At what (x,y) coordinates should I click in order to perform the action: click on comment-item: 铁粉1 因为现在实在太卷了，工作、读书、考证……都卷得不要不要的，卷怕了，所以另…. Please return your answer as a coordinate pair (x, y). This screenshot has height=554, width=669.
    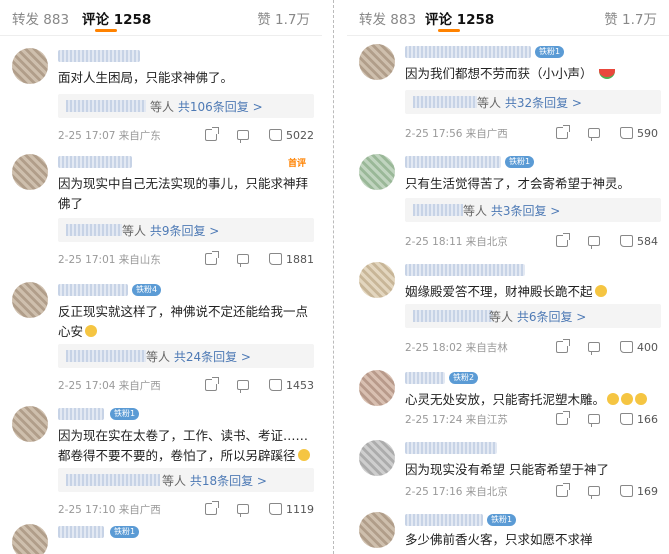
    Looking at the image, I should click on (161, 462).